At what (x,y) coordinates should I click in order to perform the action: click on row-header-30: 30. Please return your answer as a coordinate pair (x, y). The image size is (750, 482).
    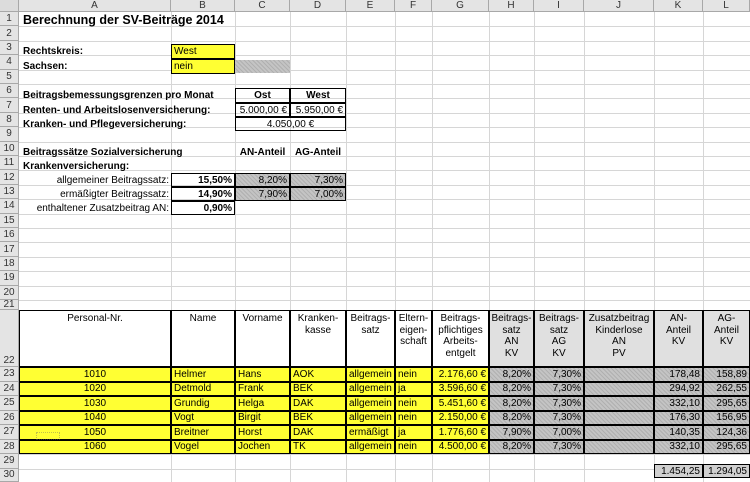
    Looking at the image, I should click on (9, 475).